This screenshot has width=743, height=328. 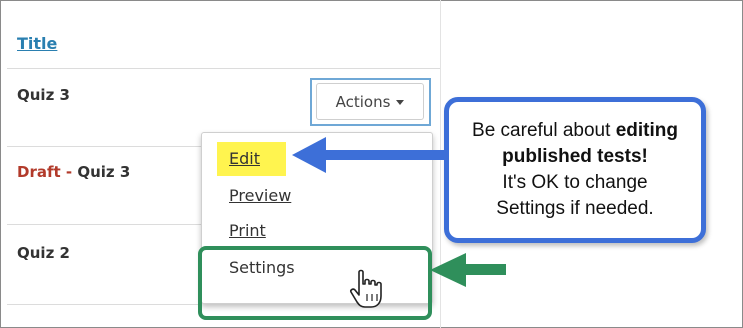 I want to click on arrow-left-green-icon, so click(x=468, y=270).